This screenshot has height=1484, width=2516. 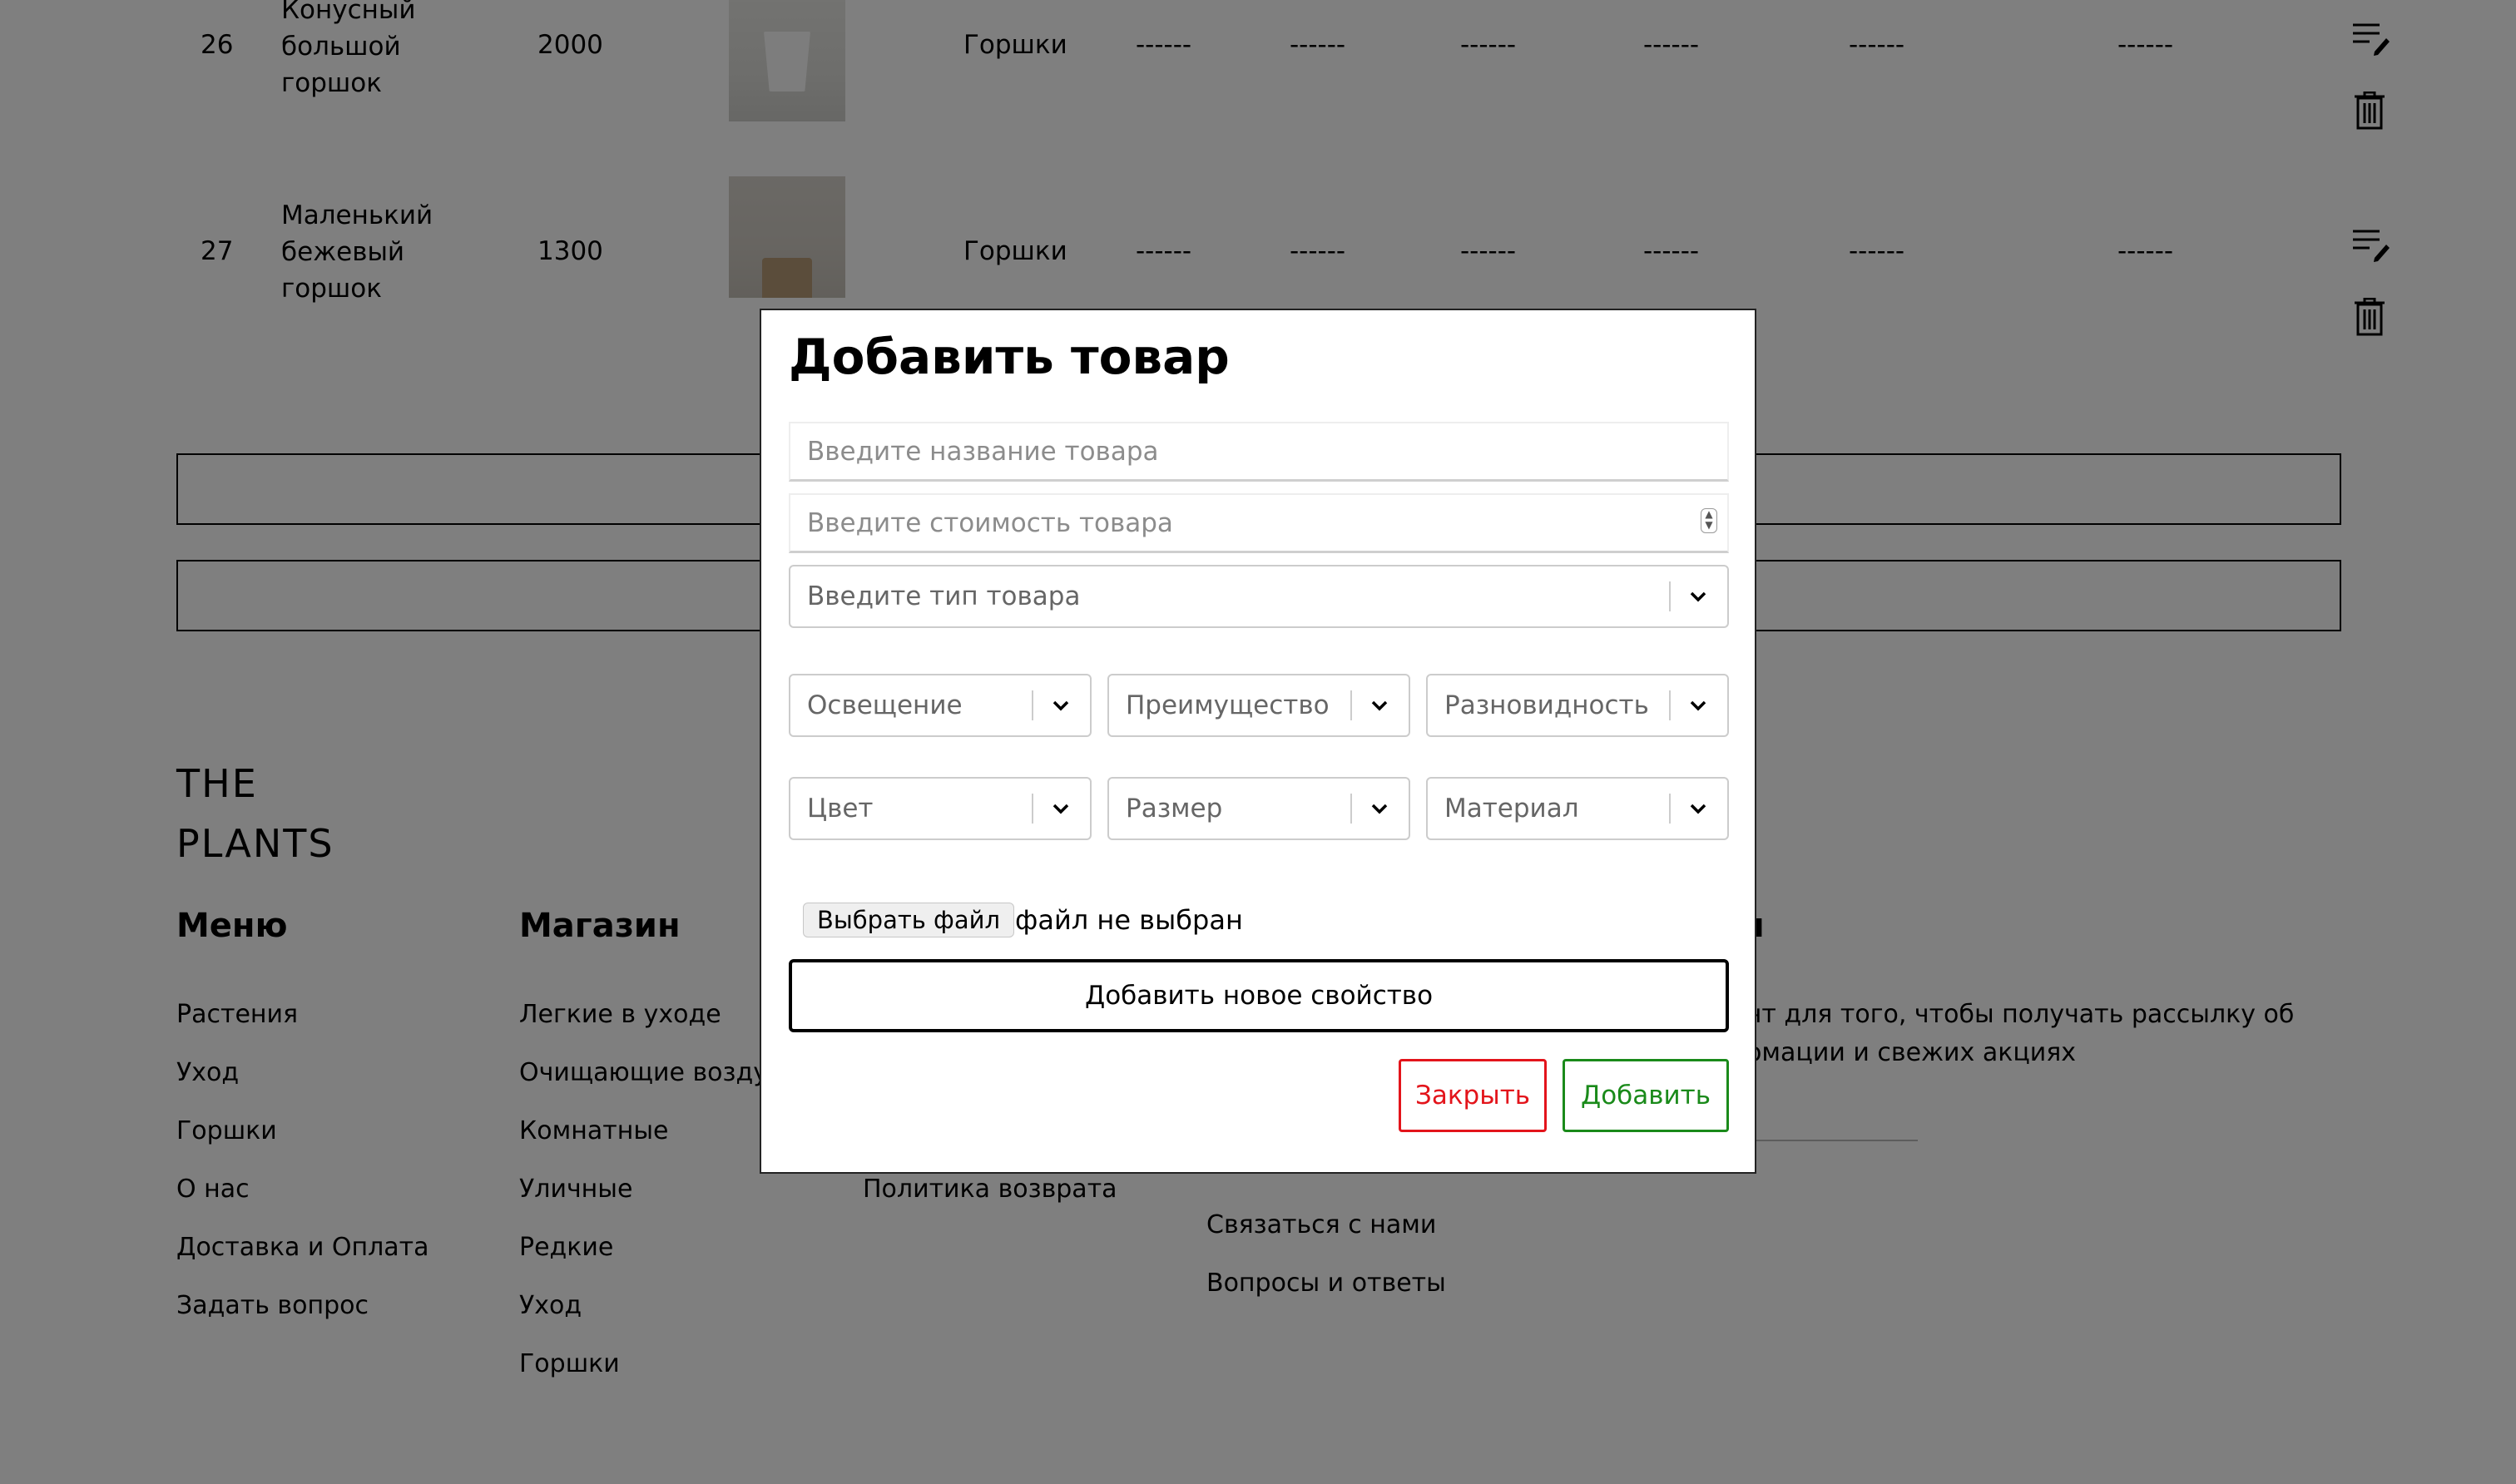 I want to click on advantage-select: Преимущество, so click(x=1258, y=705).